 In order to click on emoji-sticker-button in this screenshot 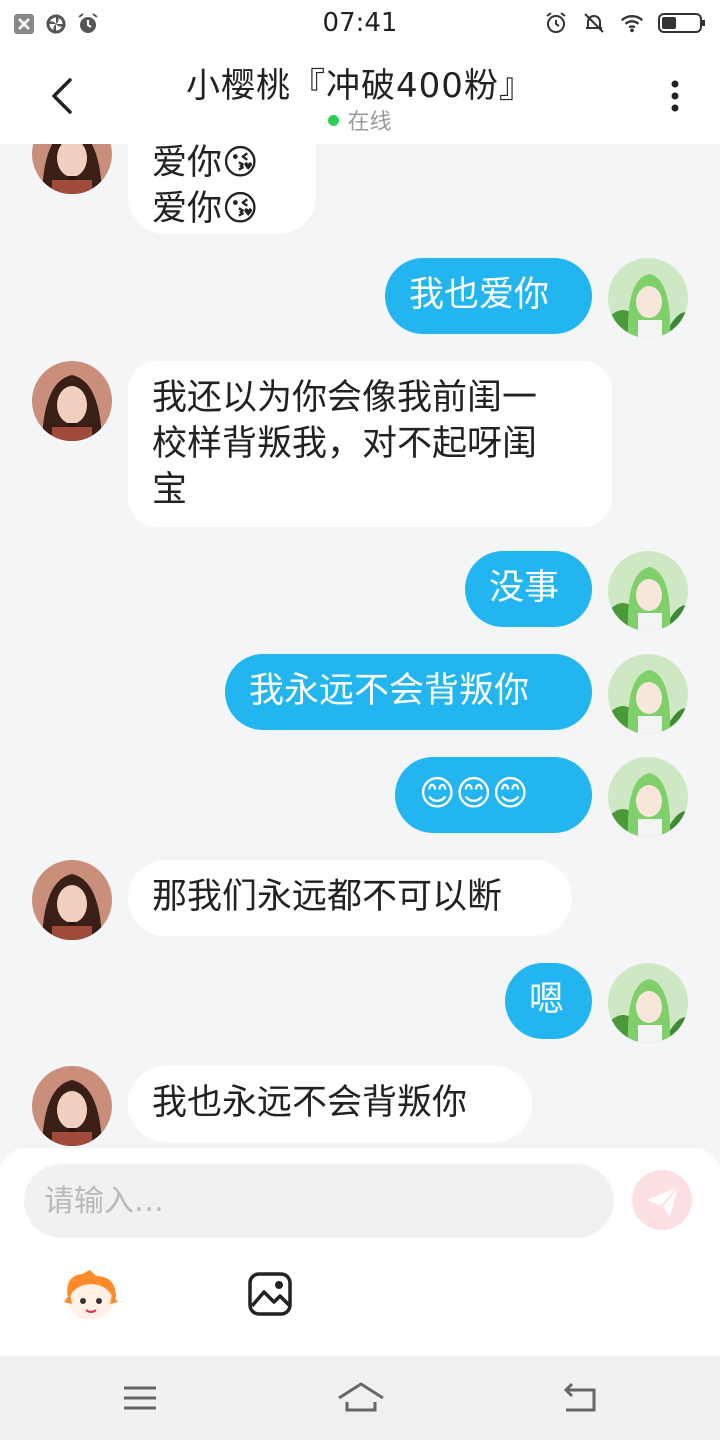, I will do `click(91, 1296)`.